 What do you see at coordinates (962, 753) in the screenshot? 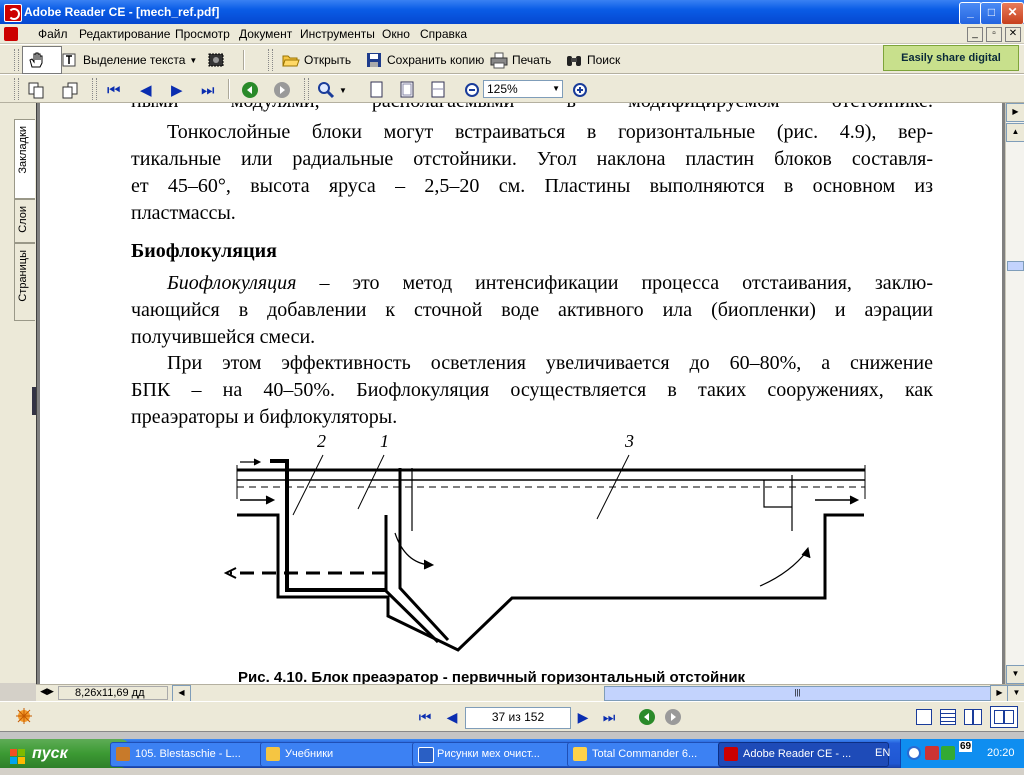
I see `system-tray: 69 20:20` at bounding box center [962, 753].